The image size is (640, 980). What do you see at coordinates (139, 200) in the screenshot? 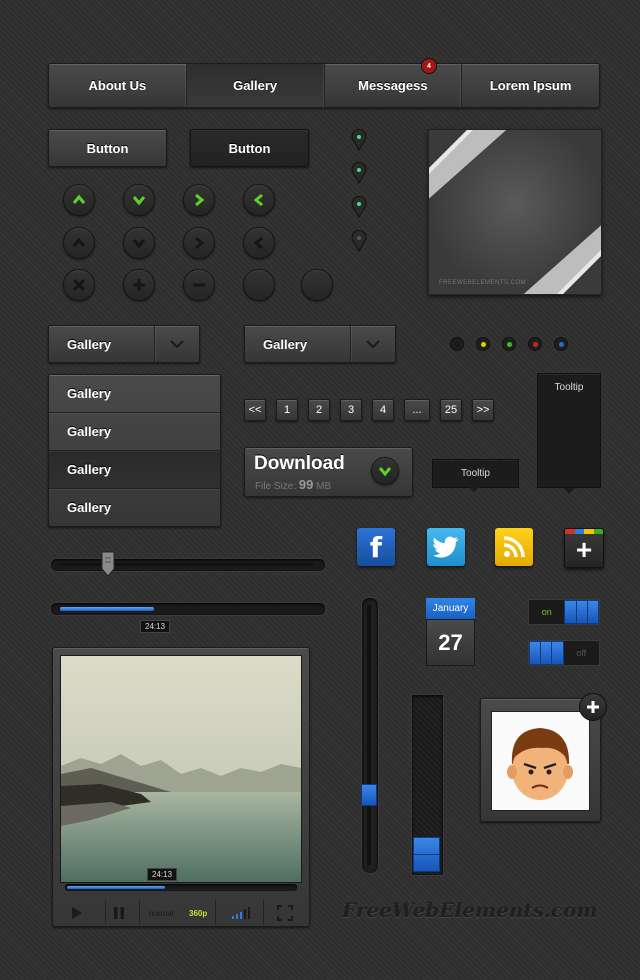
I see `down-button` at bounding box center [139, 200].